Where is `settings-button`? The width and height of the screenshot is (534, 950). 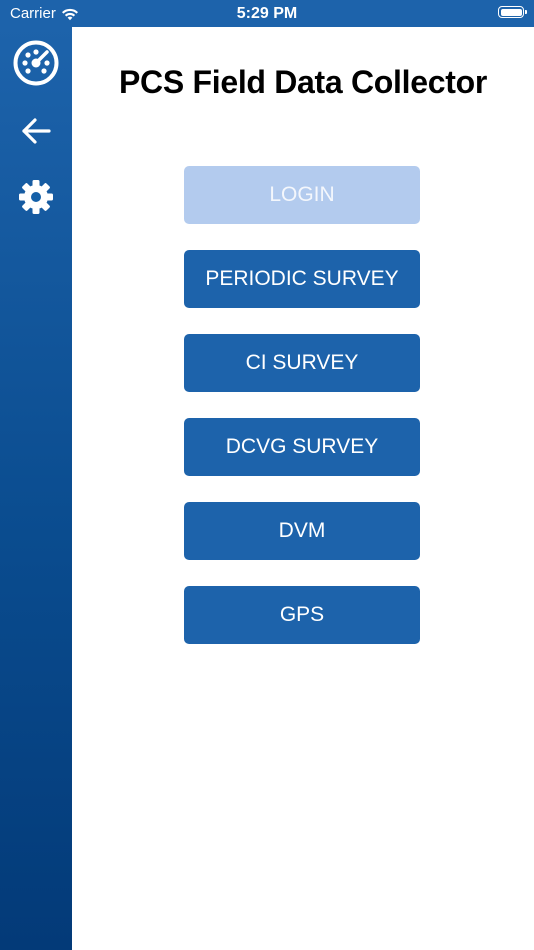
settings-button is located at coordinates (36, 197).